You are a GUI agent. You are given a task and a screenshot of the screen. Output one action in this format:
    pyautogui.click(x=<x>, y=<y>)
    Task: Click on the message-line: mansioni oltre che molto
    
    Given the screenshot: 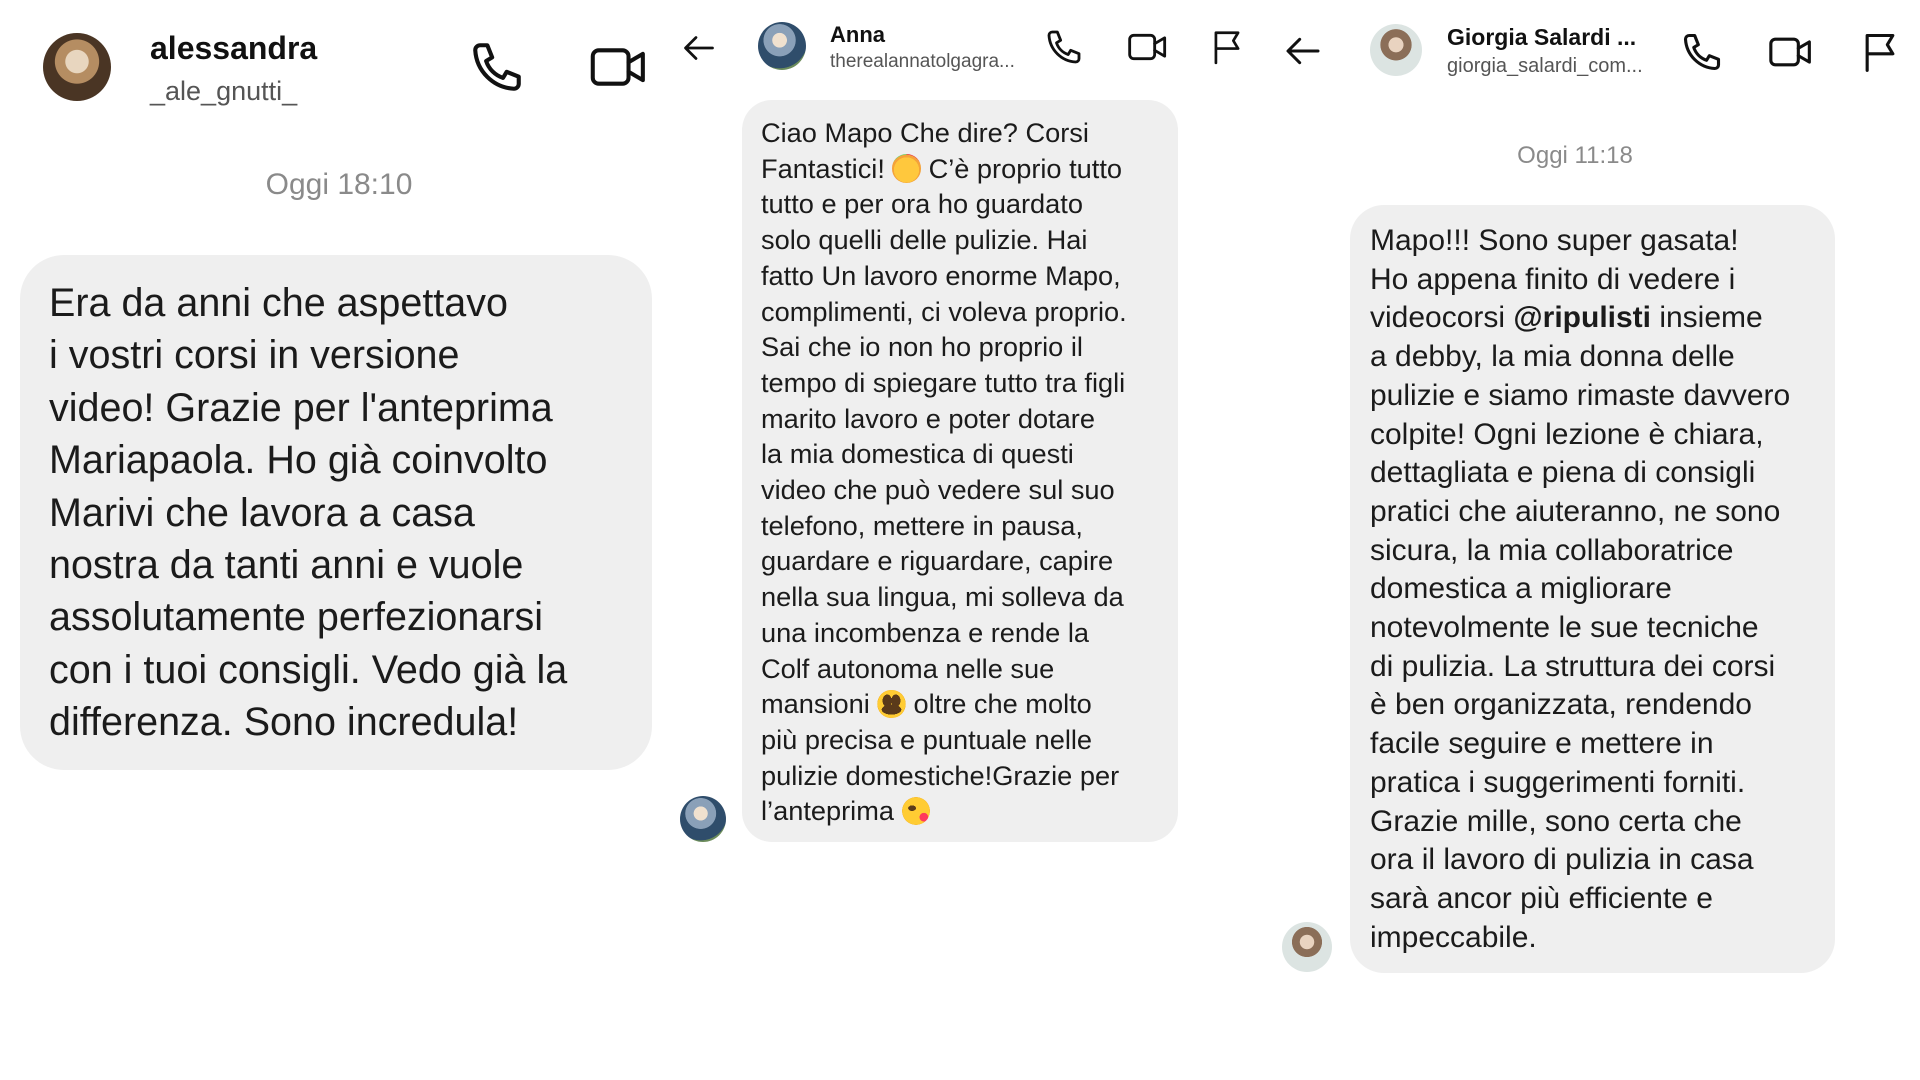 What is the action you would take?
    pyautogui.click(x=961, y=704)
    